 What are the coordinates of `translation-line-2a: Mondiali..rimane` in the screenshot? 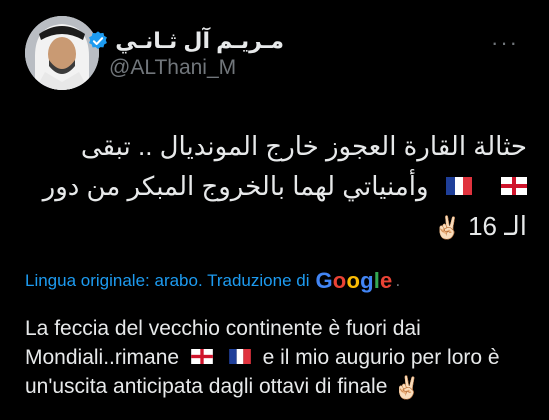 It's located at (102, 357).